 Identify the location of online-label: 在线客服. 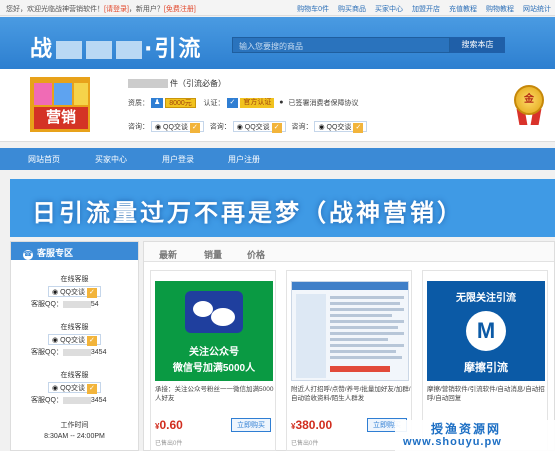
(74, 375).